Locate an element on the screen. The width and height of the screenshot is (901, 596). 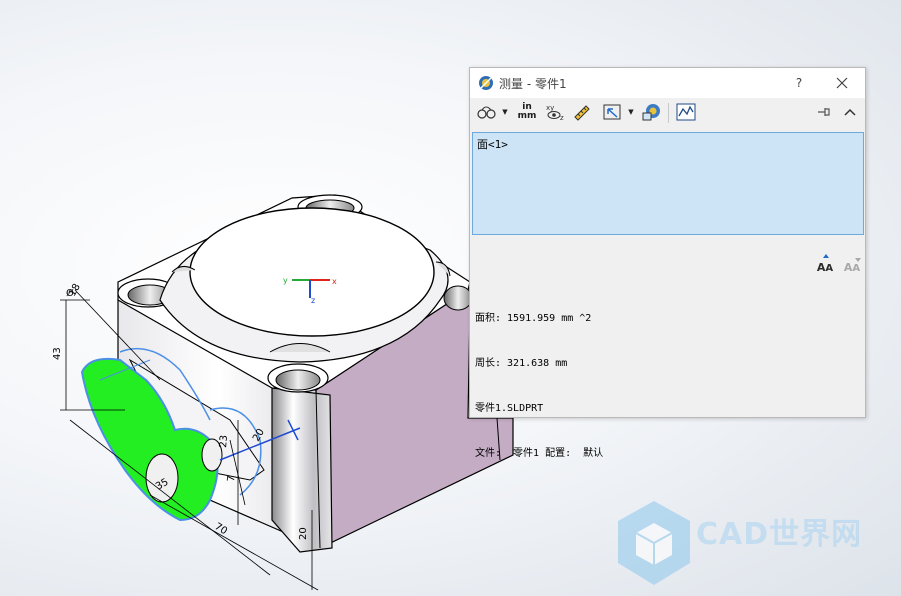
show-xyz-icon: xy z is located at coordinates (555, 112).